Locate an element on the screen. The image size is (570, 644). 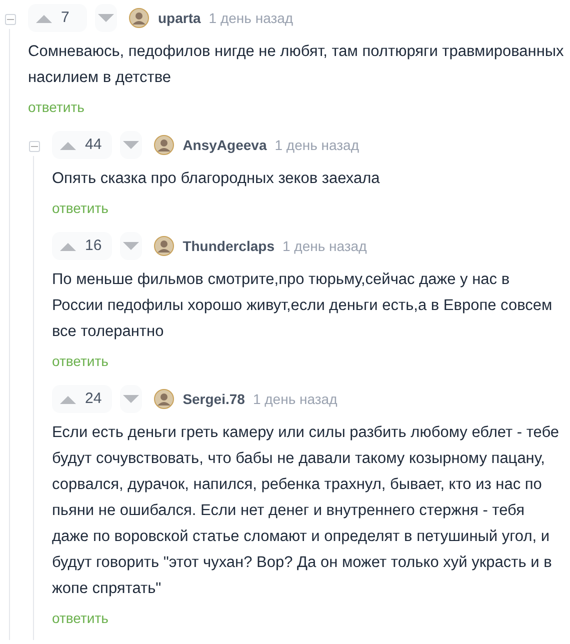
rating-count: 16 is located at coordinates (93, 246).